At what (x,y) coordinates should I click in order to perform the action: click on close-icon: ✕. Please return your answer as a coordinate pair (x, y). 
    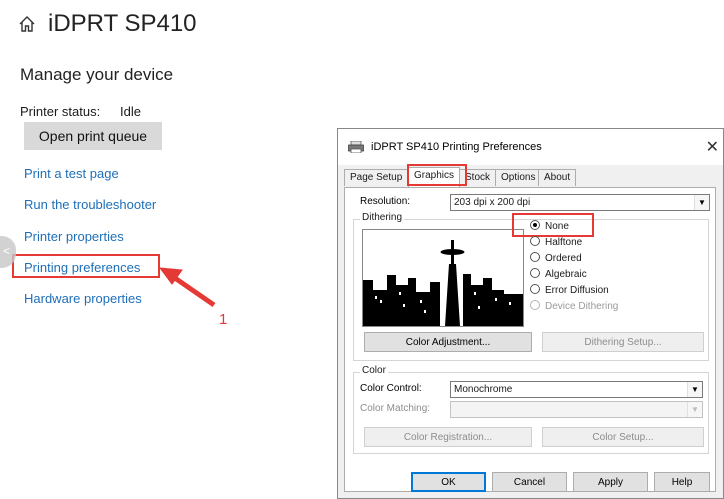
    Looking at the image, I should click on (712, 147).